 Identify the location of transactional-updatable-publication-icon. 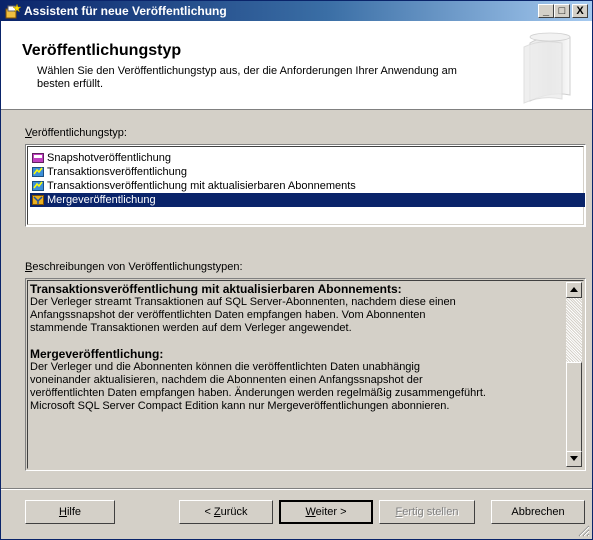
(38, 186).